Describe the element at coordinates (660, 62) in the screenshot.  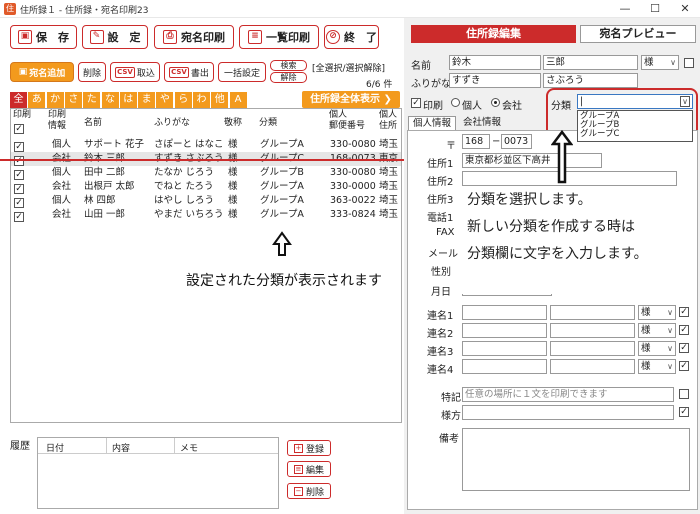
I see `title-select: 様 ∨` at that location.